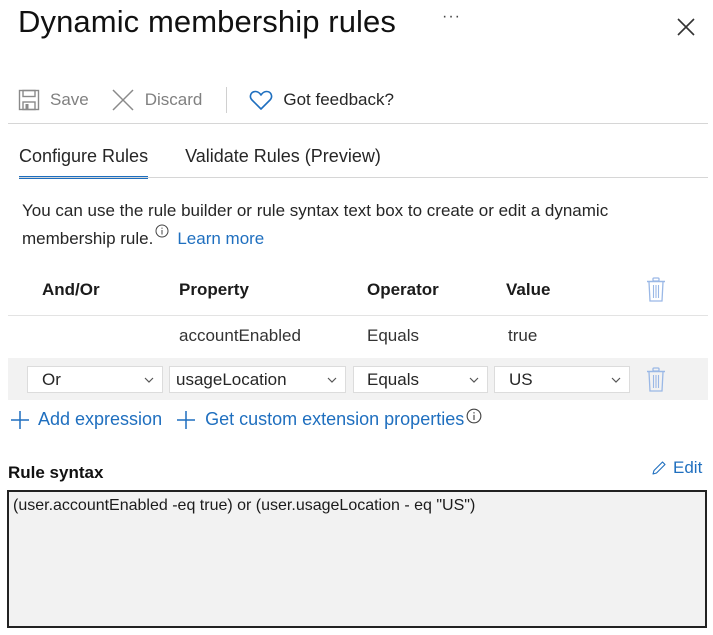 This screenshot has height=635, width=713. Describe the element at coordinates (69, 99) in the screenshot. I see `save-label: Save` at that location.